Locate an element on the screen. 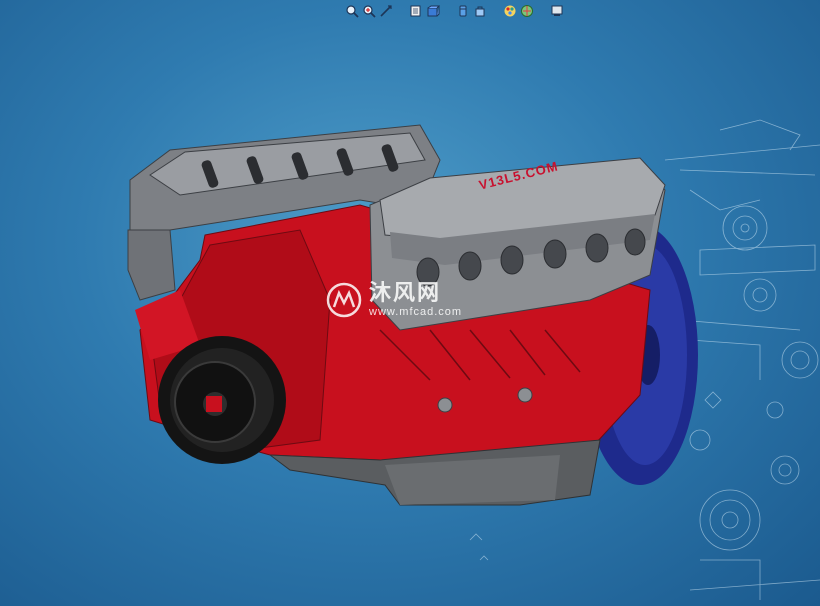 This screenshot has width=820, height=606. zoom-to-fit-button is located at coordinates (352, 11).